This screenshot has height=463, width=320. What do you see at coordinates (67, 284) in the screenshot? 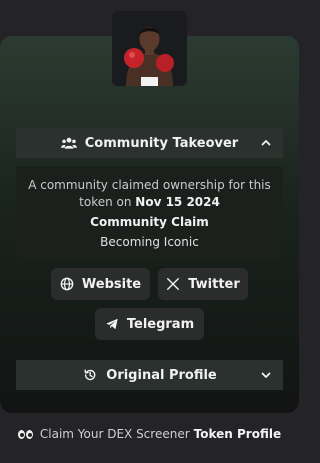
I see `globe-icon` at bounding box center [67, 284].